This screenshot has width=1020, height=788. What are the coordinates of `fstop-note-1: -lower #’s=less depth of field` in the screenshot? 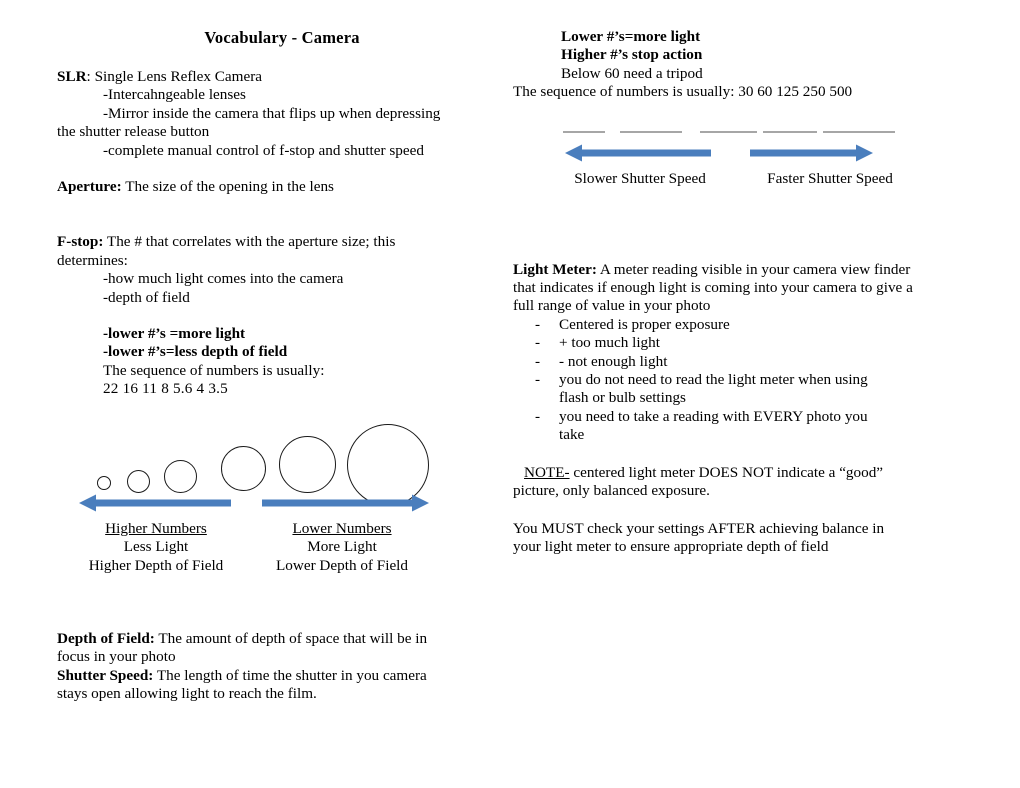 It's located at (195, 352).